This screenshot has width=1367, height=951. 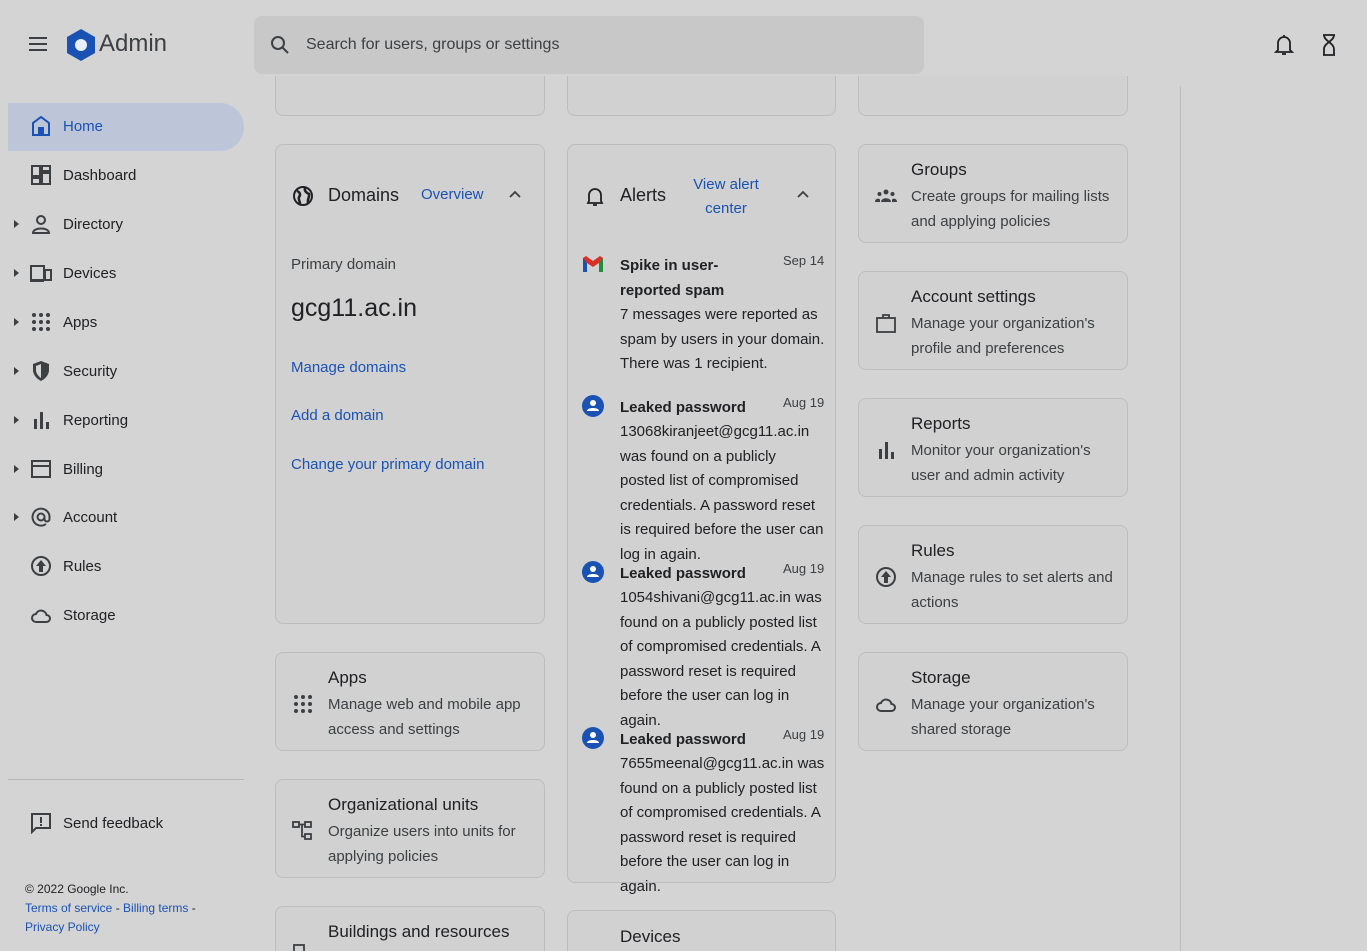 I want to click on storage-card-title: Storage, so click(x=941, y=677).